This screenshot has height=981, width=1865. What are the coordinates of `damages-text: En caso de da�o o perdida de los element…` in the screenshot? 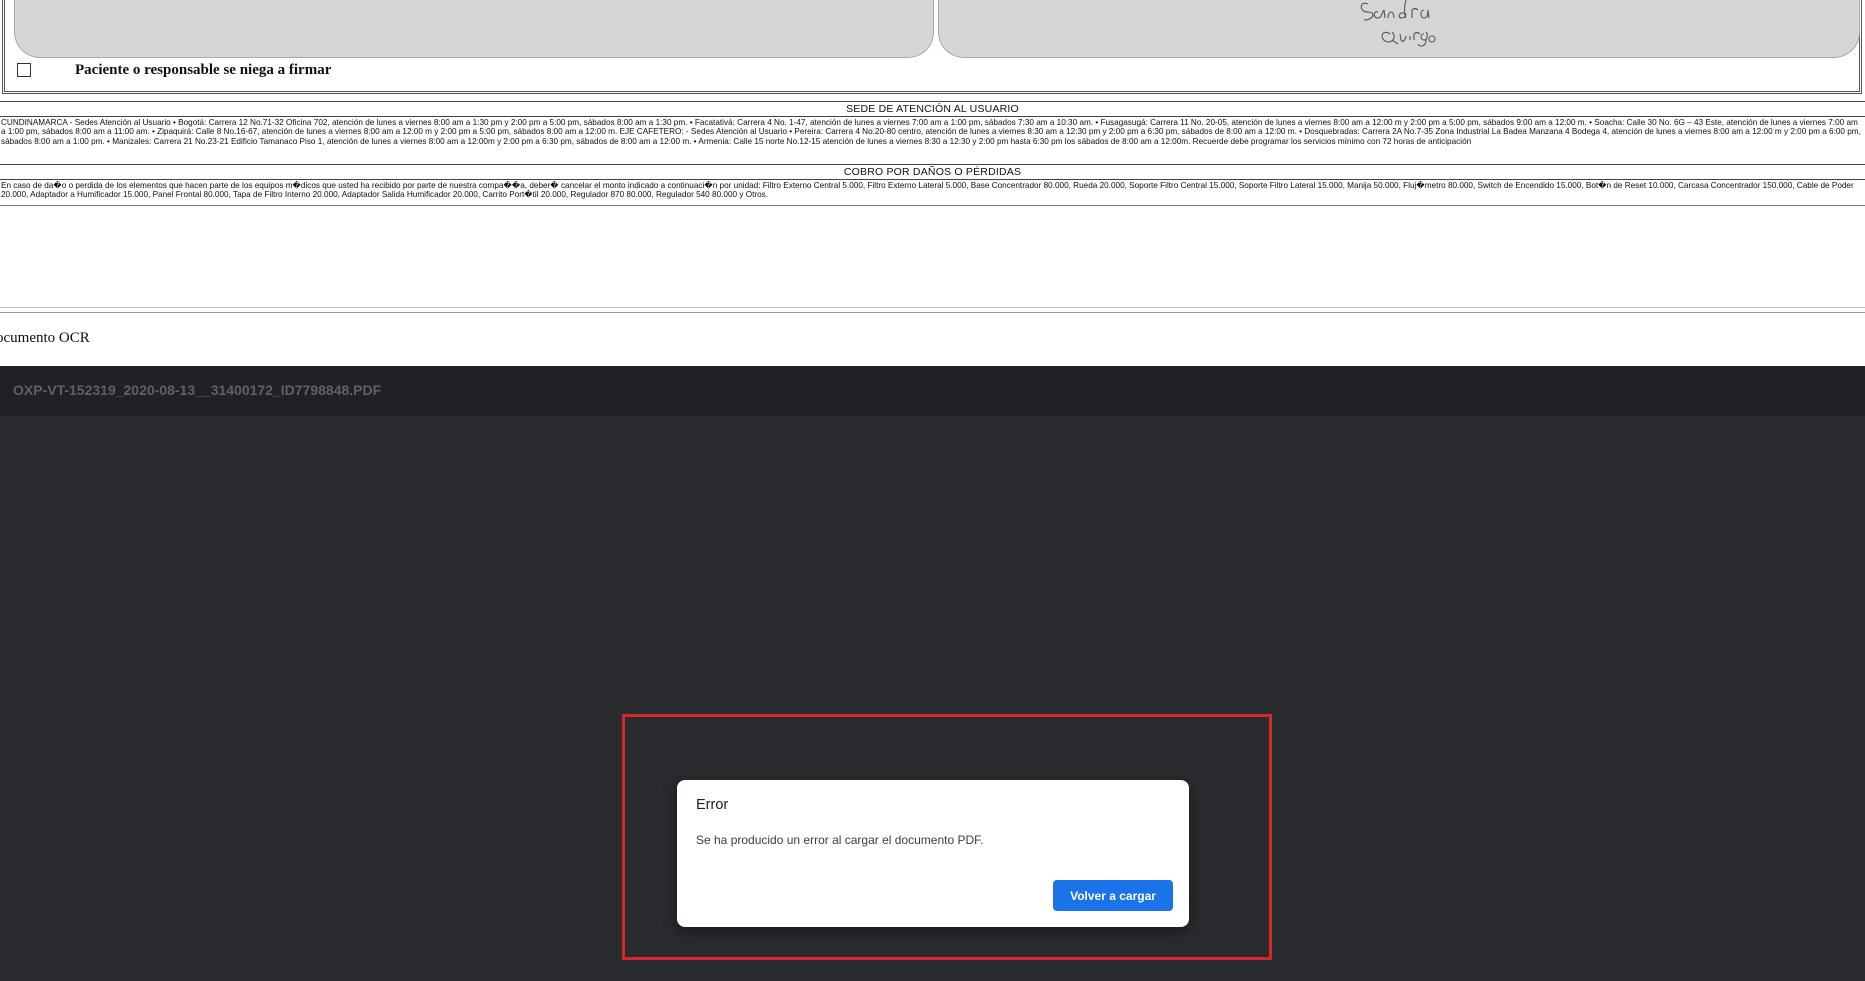 It's located at (927, 190).